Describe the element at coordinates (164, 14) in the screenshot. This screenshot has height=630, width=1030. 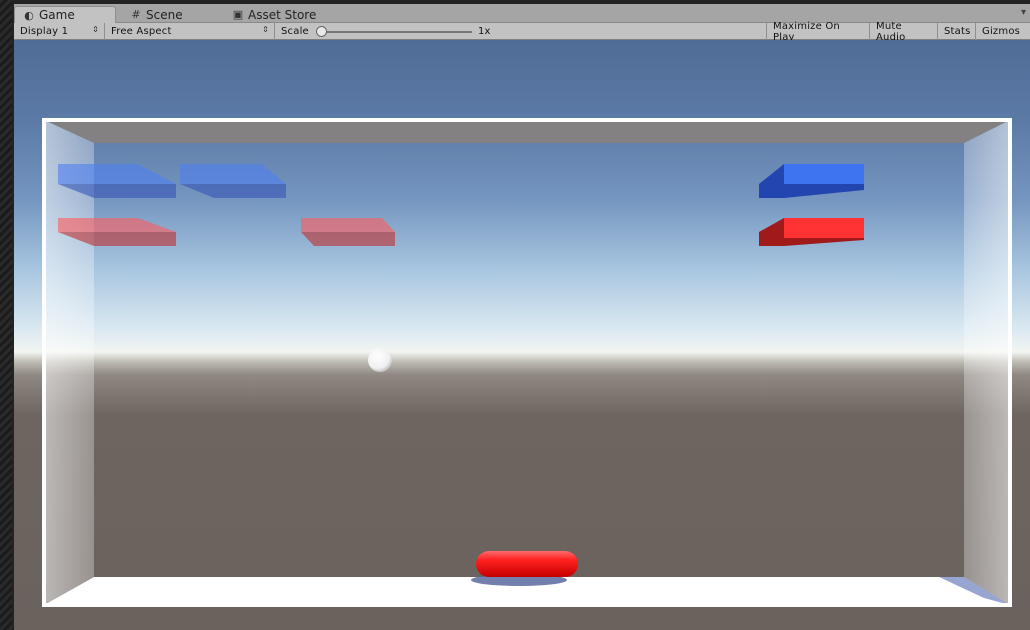
I see `tab-scene-label: Scene` at that location.